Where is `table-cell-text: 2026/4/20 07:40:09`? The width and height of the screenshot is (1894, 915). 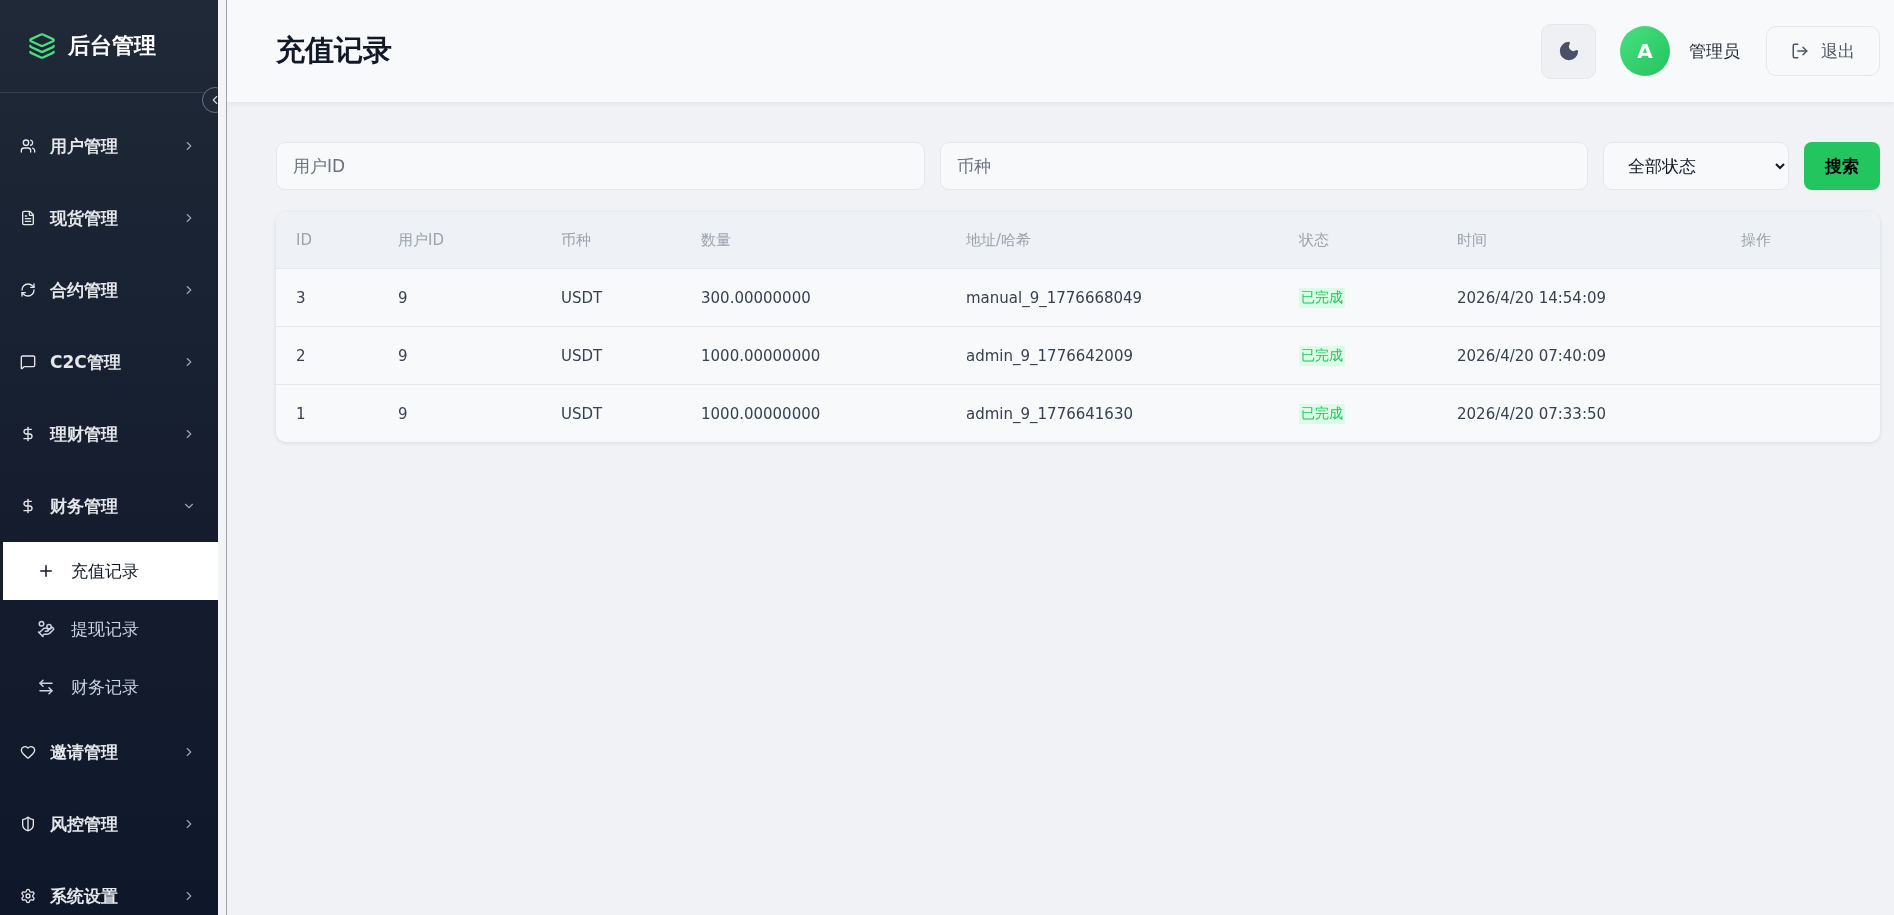
table-cell-text: 2026/4/20 07:40:09 is located at coordinates (1532, 355).